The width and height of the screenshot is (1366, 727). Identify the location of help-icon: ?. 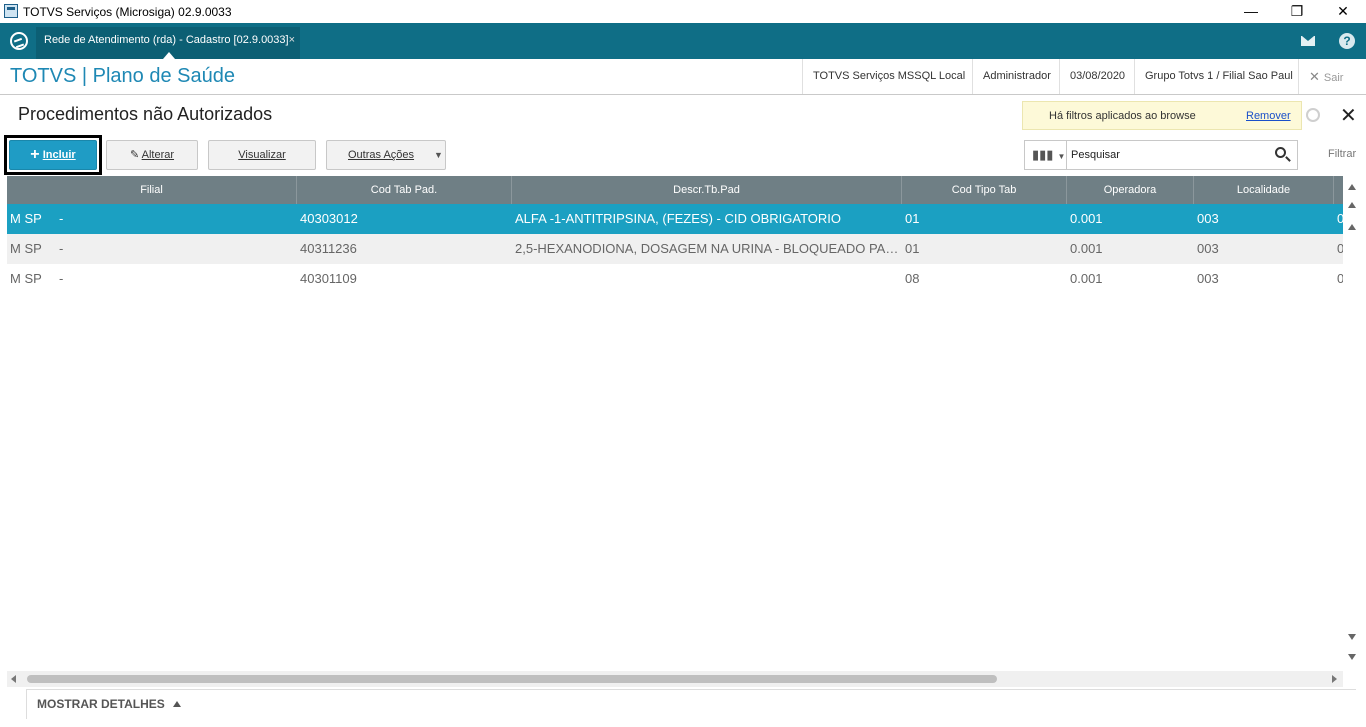
(1347, 41).